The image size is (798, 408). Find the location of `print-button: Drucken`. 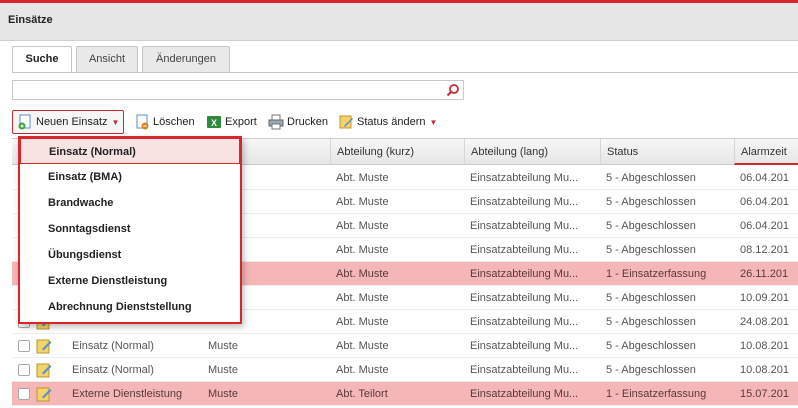

print-button: Drucken is located at coordinates (298, 122).